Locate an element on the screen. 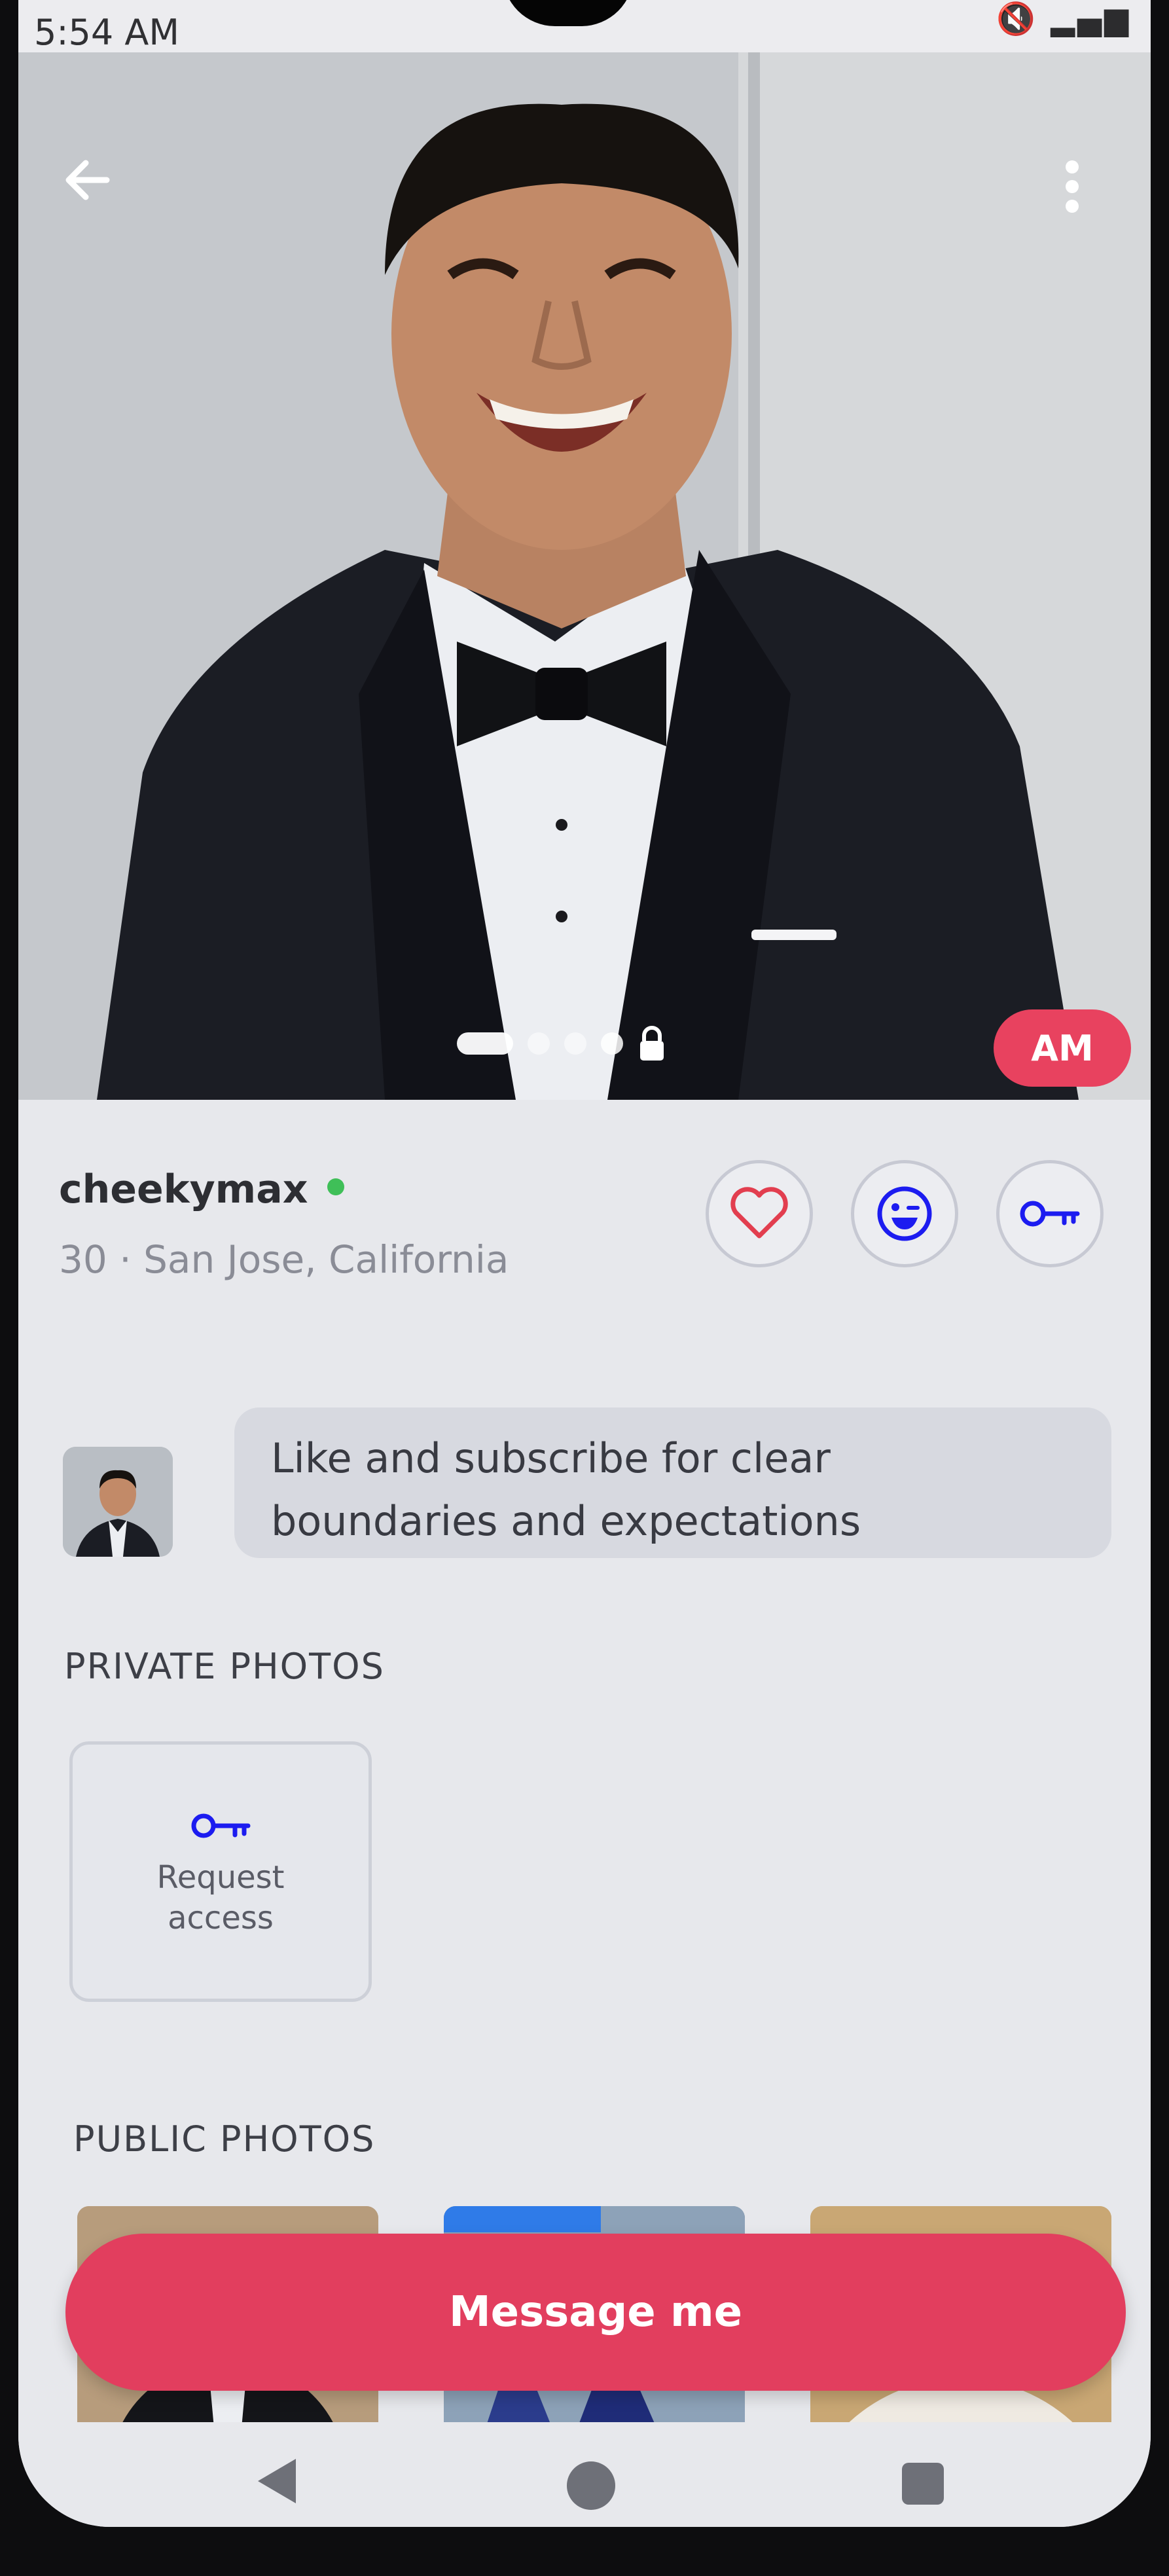 Image resolution: width=1169 pixels, height=2576 pixels. request-access-line-2: access is located at coordinates (221, 1918).